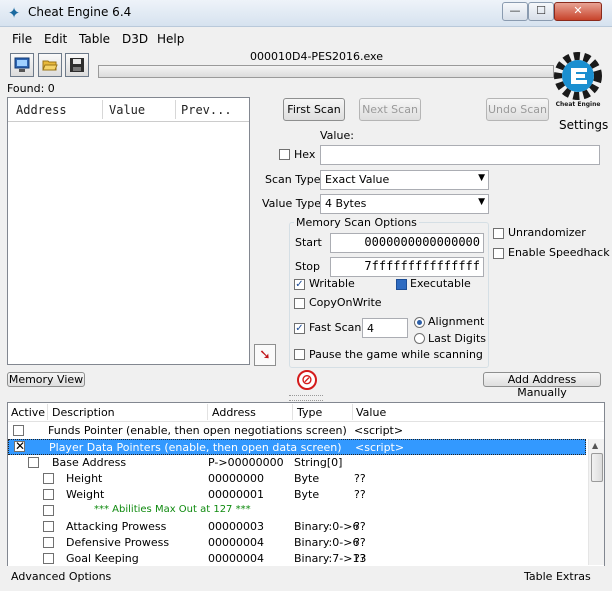  I want to click on maximize-button: ☐, so click(541, 11).